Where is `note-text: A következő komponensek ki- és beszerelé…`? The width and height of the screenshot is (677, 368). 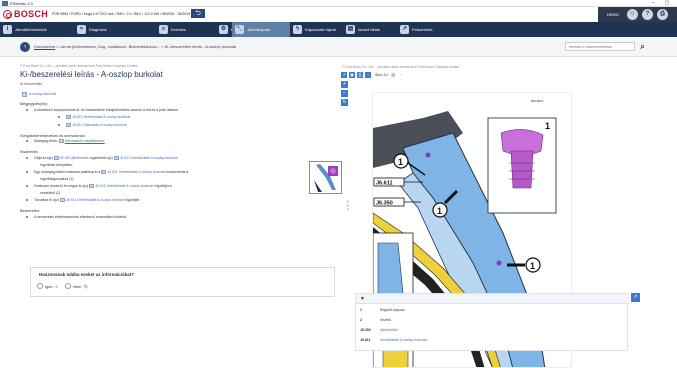 note-text: A következő komponensek ki- és beszerelé… is located at coordinates (106, 110).